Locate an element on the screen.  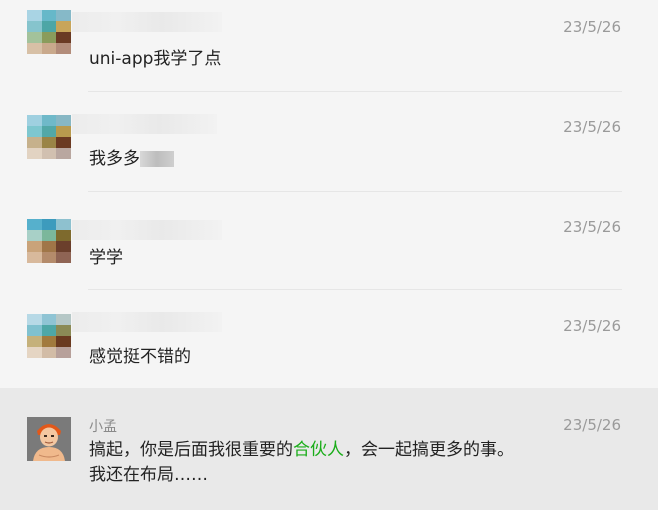
comment-text-visible: 我多多 is located at coordinates (114, 159).